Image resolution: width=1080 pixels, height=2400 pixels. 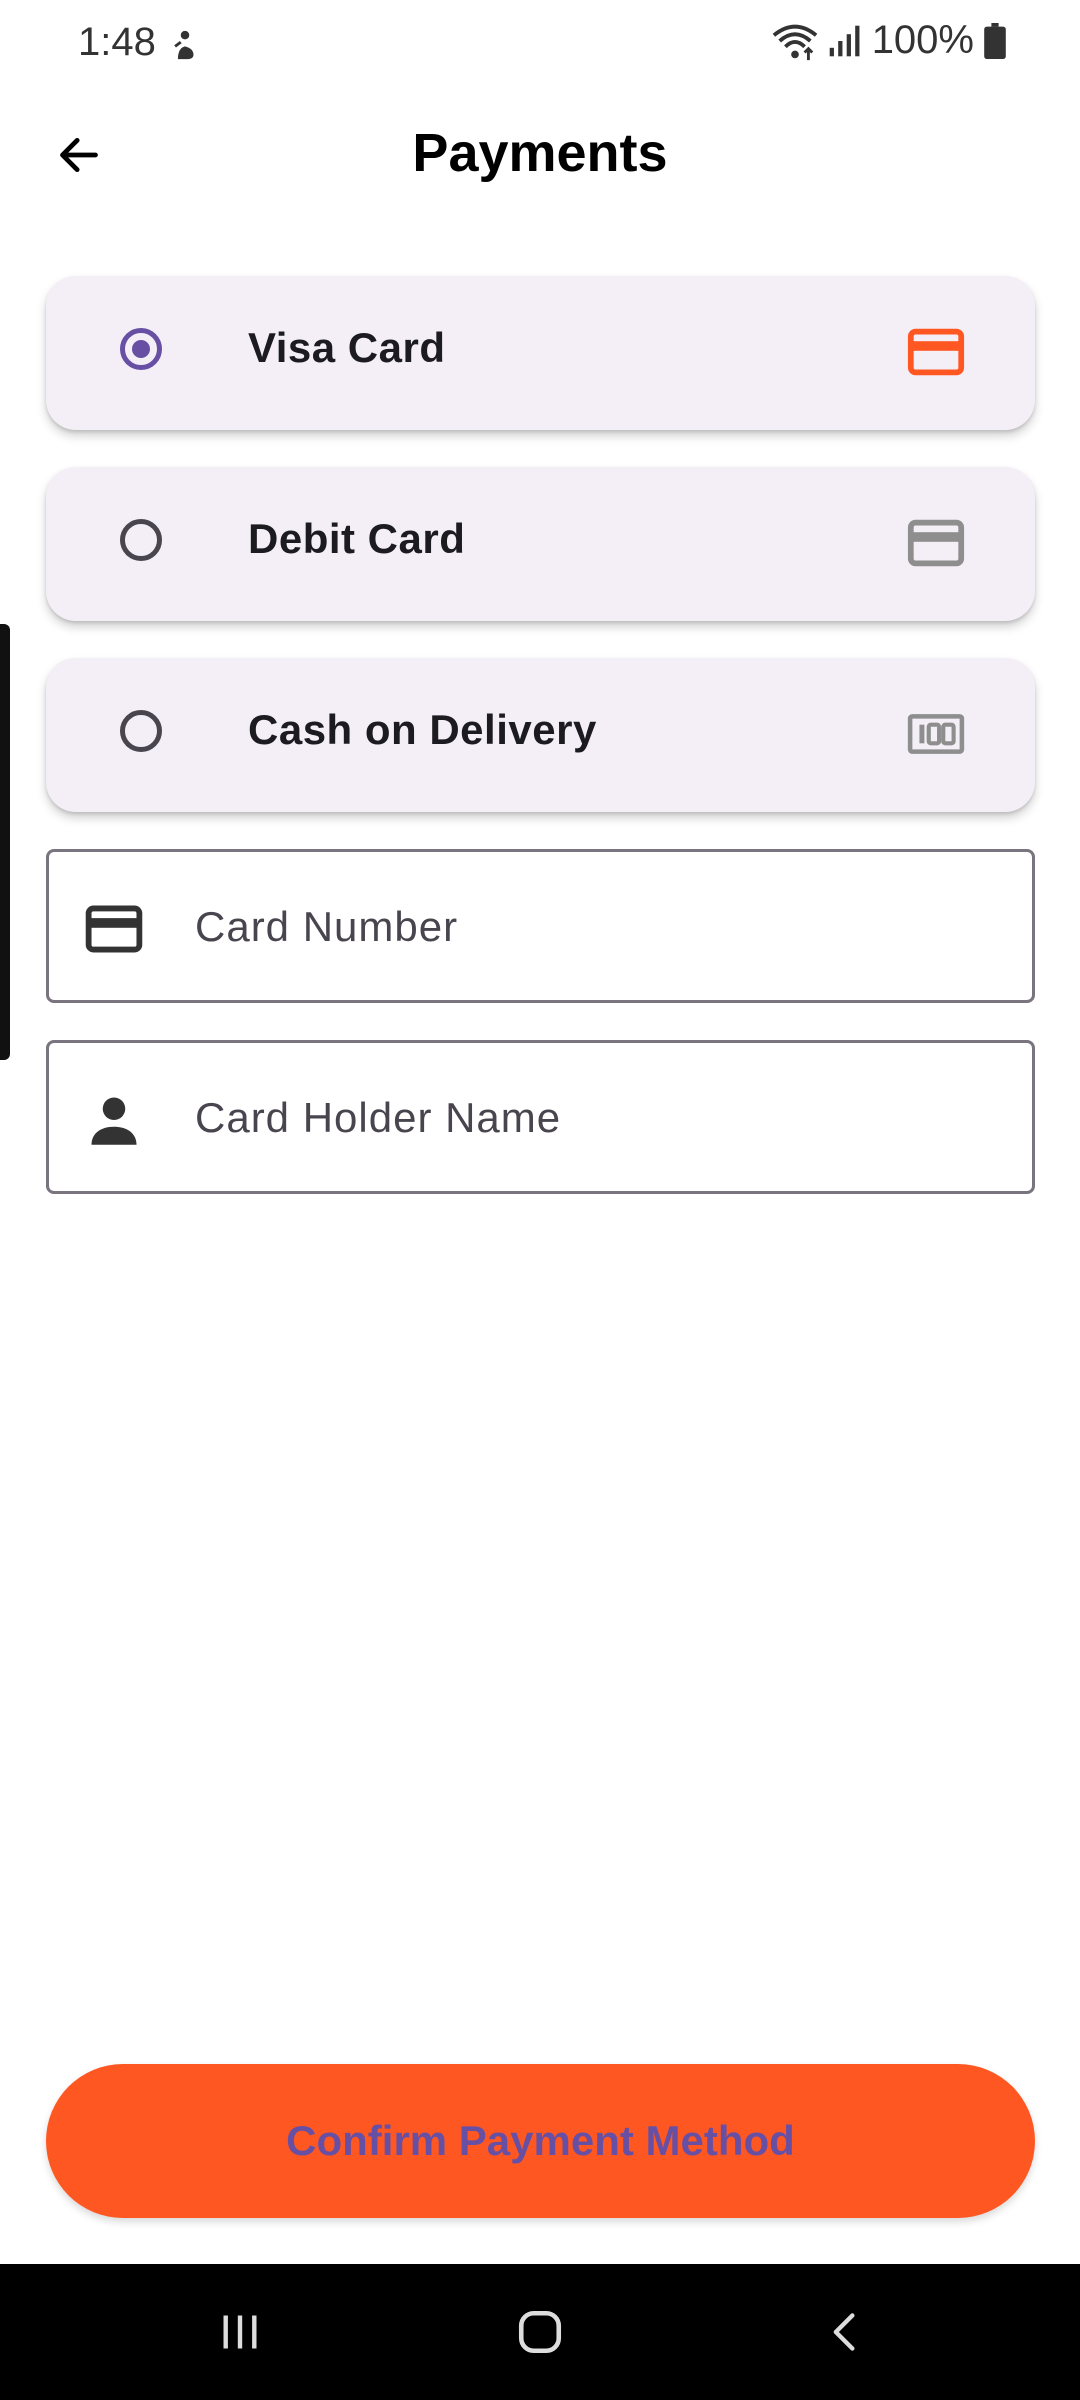 I want to click on status-right-cluster: 100%, so click(x=889, y=40).